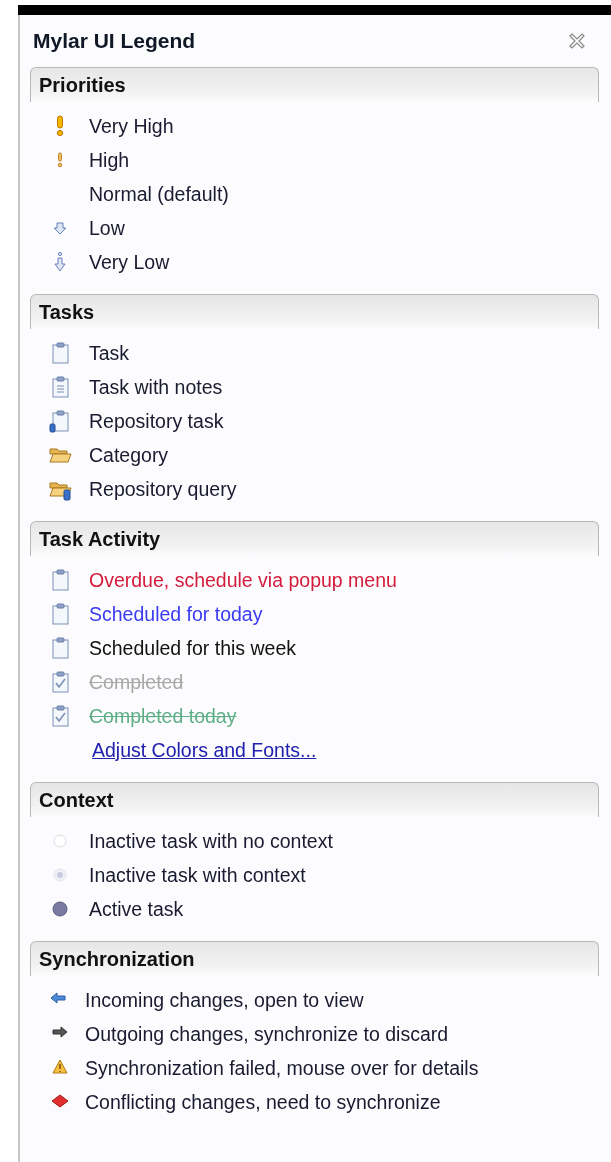  What do you see at coordinates (314, 799) in the screenshot?
I see `section-header: Context` at bounding box center [314, 799].